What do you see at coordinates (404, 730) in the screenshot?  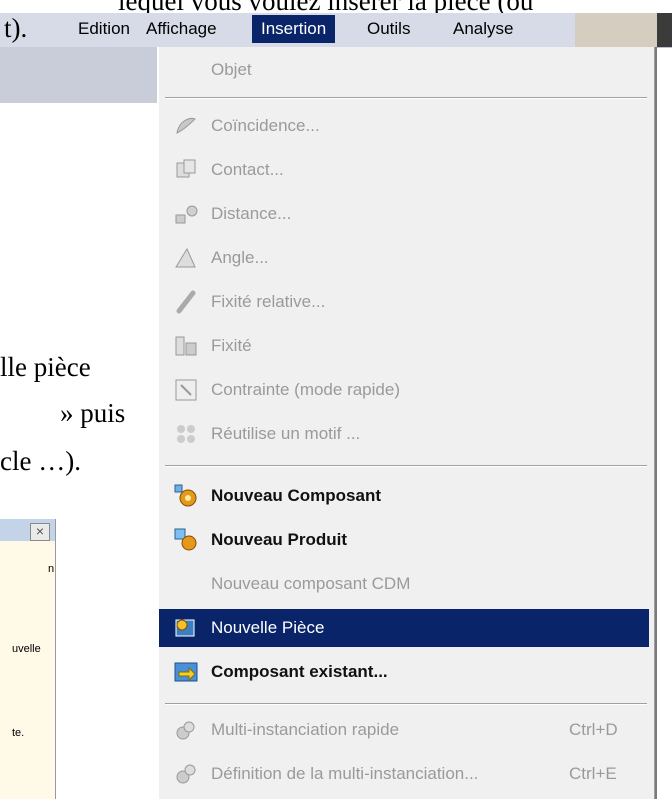 I see `menu-item-multi-instanciation-rapide: Multi-instanciation rapide Ctrl+D` at bounding box center [404, 730].